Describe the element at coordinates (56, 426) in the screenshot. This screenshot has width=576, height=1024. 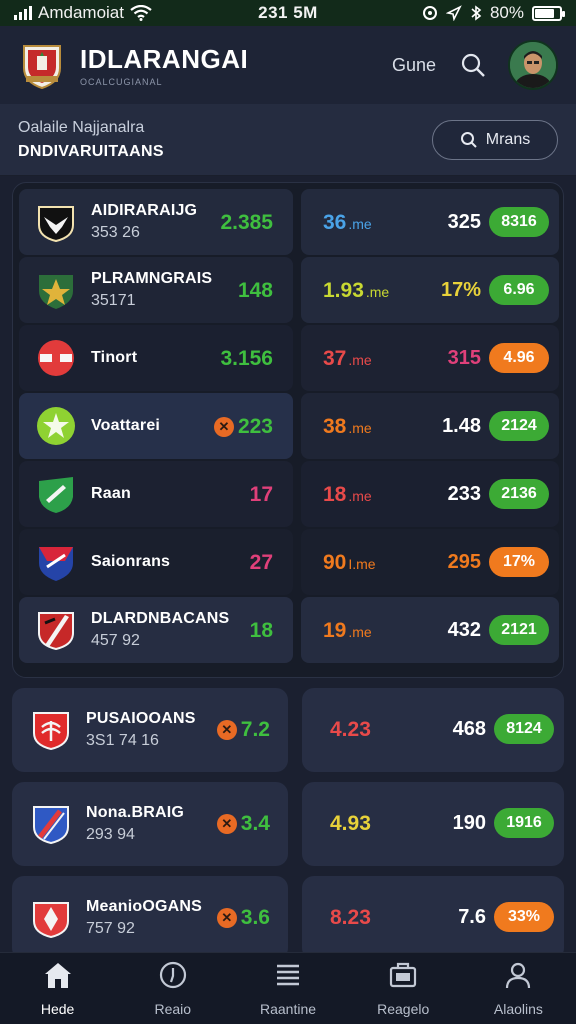
I see `lime-star-icon` at that location.